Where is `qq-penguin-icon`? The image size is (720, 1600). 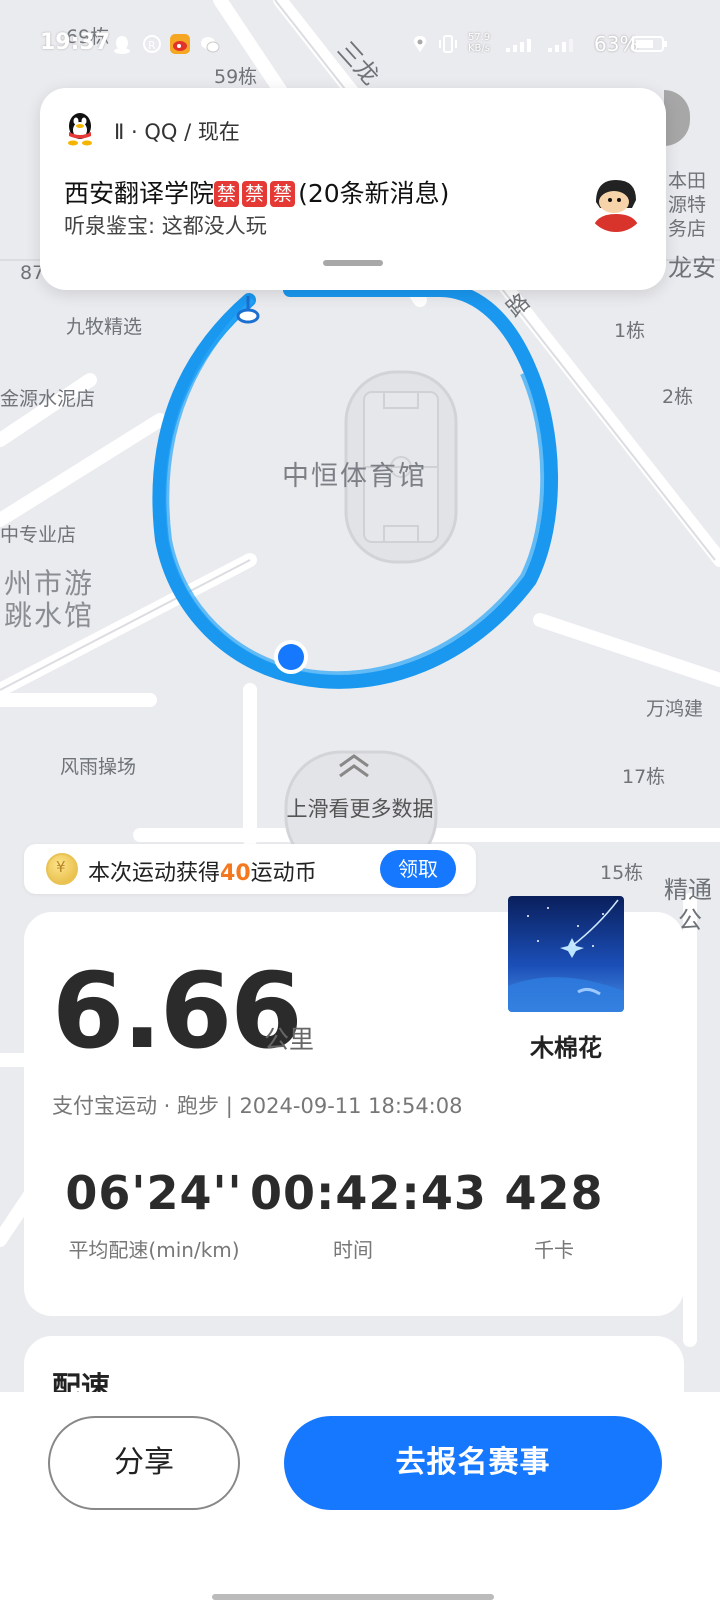
qq-penguin-icon is located at coordinates (80, 128).